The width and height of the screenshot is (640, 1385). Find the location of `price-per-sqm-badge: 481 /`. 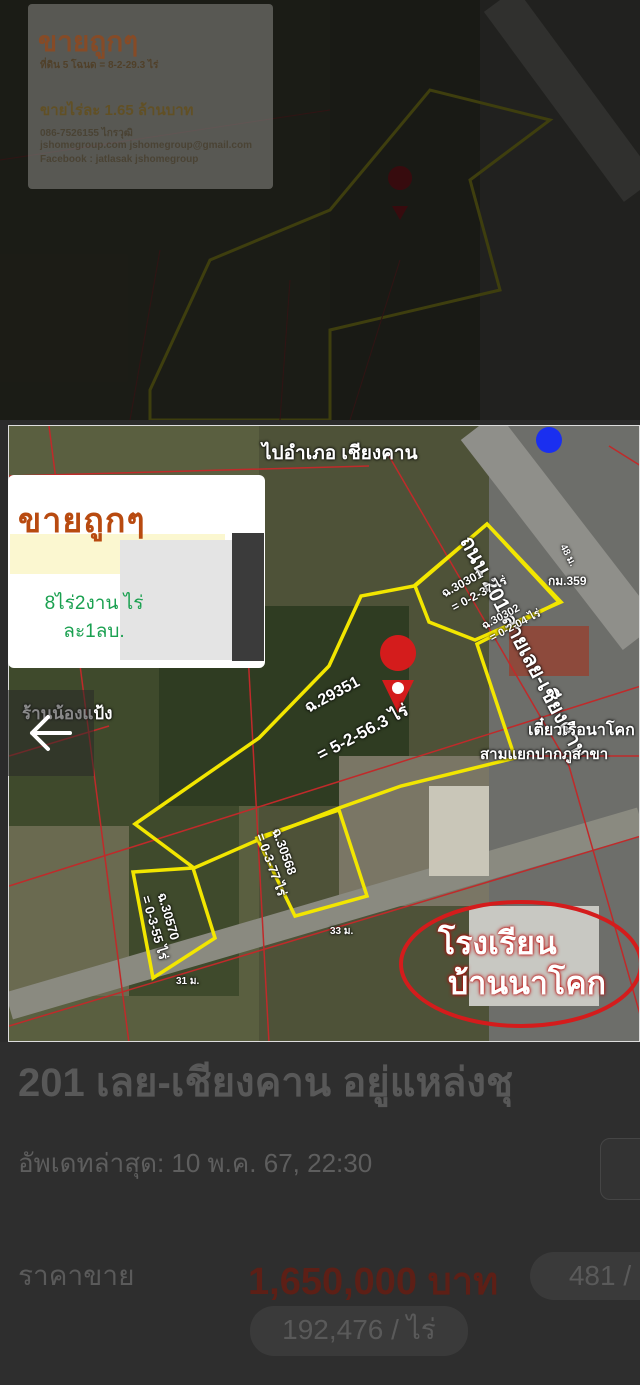

price-per-sqm-badge: 481 / is located at coordinates (585, 1276).